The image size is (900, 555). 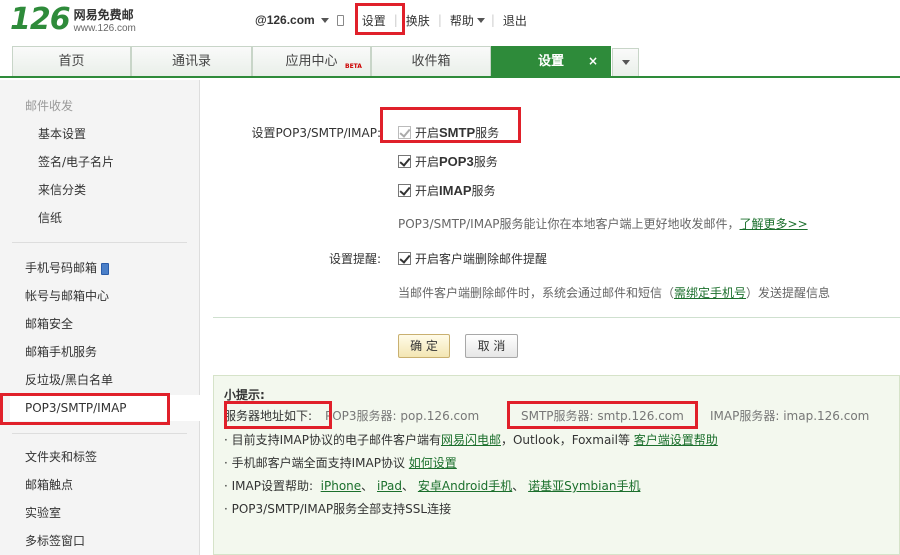 I want to click on tab-more-button, so click(x=625, y=62).